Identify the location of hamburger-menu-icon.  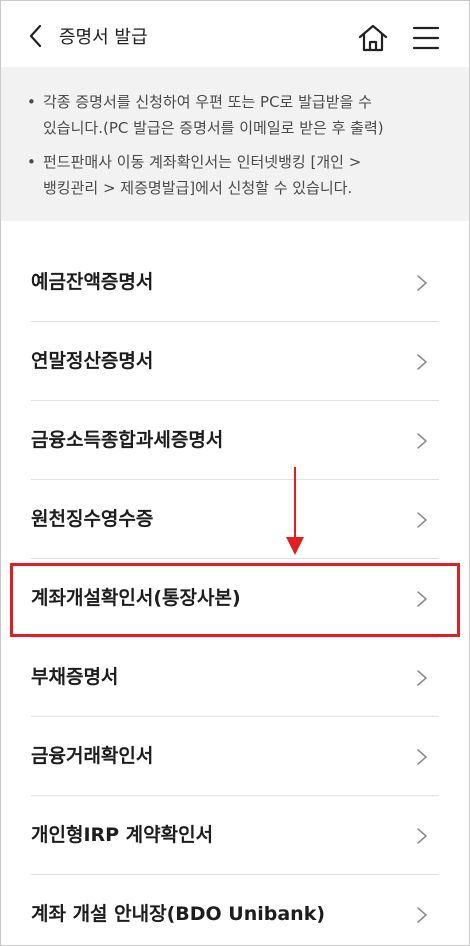
(426, 38).